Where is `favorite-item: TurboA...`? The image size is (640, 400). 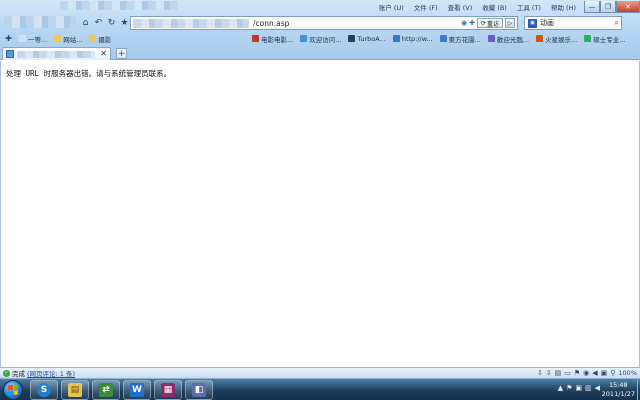 favorite-item: TurboA... is located at coordinates (366, 39).